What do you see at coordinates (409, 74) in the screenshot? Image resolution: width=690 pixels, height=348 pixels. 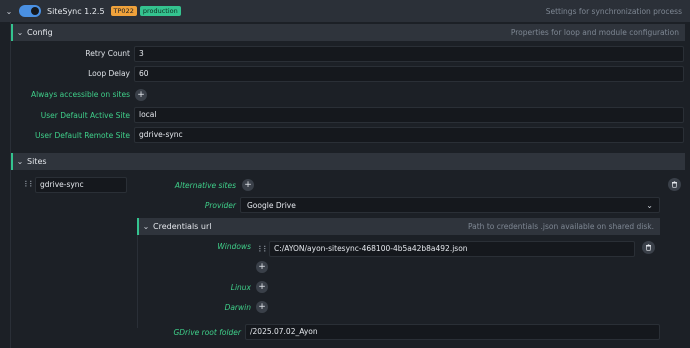 I see `loop-delay-input: 60` at bounding box center [409, 74].